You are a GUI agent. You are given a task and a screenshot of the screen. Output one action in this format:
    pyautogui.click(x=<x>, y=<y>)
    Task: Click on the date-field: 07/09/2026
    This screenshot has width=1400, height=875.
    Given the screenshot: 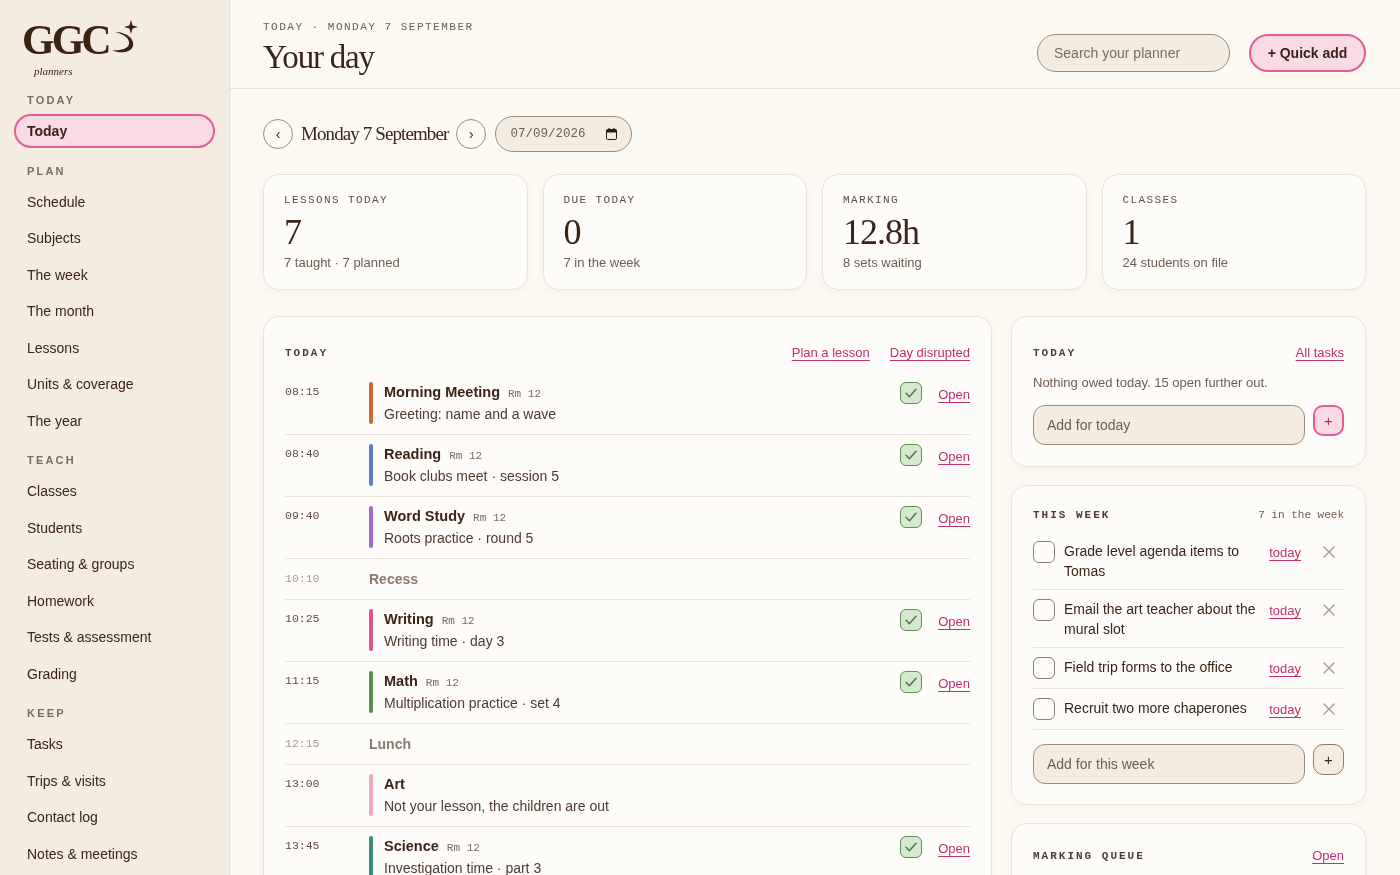 What is the action you would take?
    pyautogui.click(x=564, y=134)
    